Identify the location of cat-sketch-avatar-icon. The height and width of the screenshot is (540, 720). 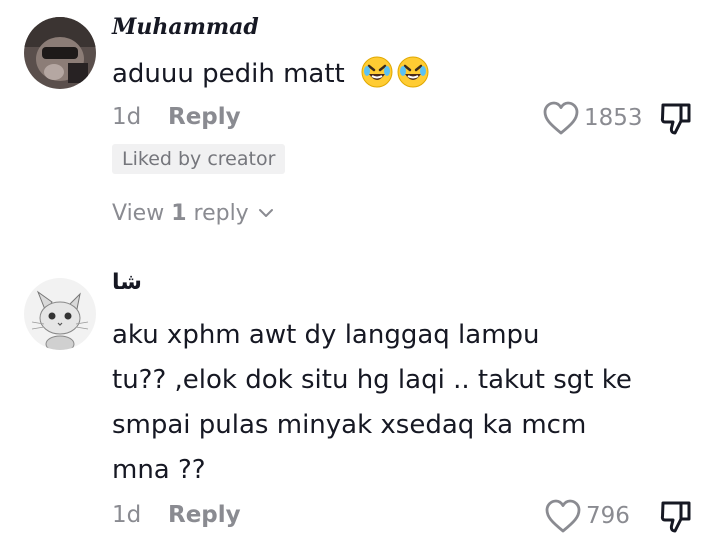
(60, 314).